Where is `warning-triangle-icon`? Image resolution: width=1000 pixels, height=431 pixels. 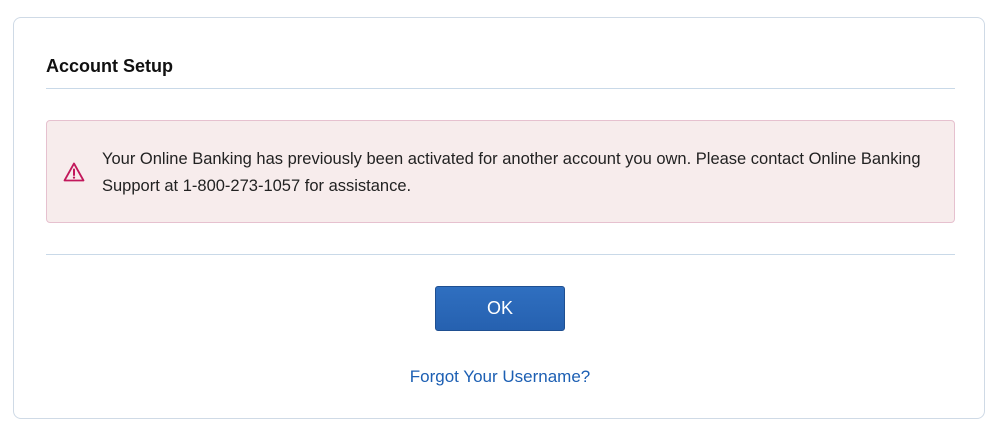 warning-triangle-icon is located at coordinates (74, 172).